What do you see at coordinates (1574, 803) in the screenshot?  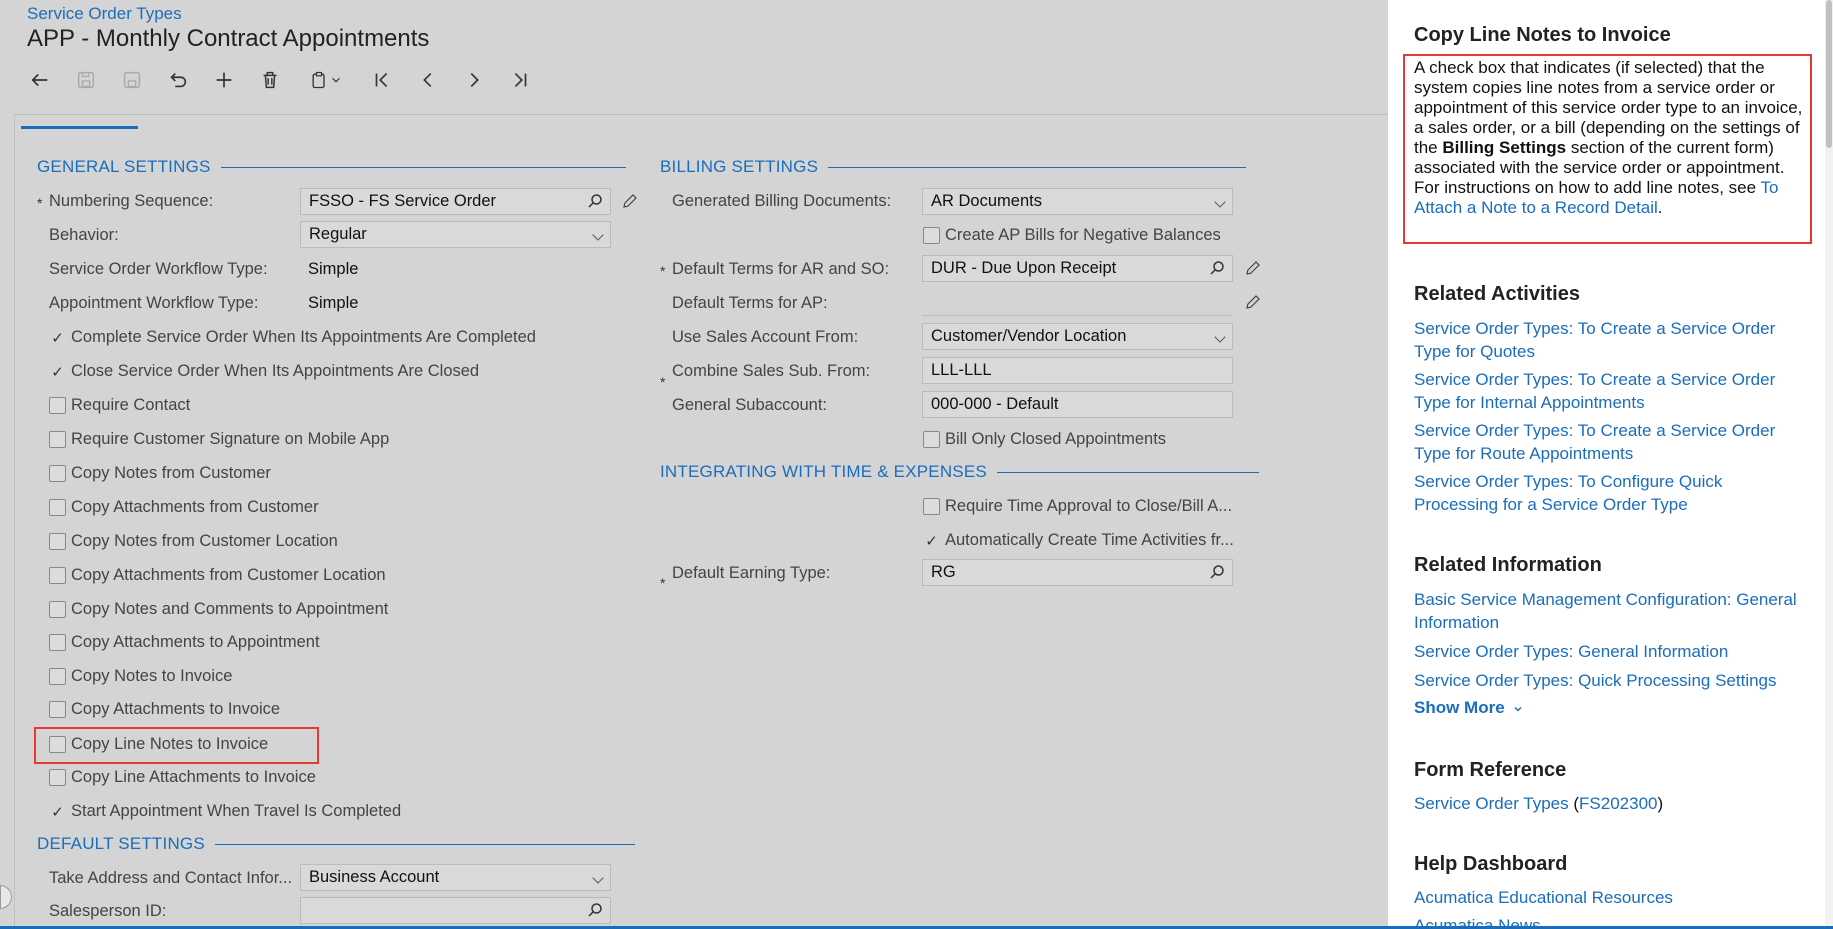 I see `paren: (` at bounding box center [1574, 803].